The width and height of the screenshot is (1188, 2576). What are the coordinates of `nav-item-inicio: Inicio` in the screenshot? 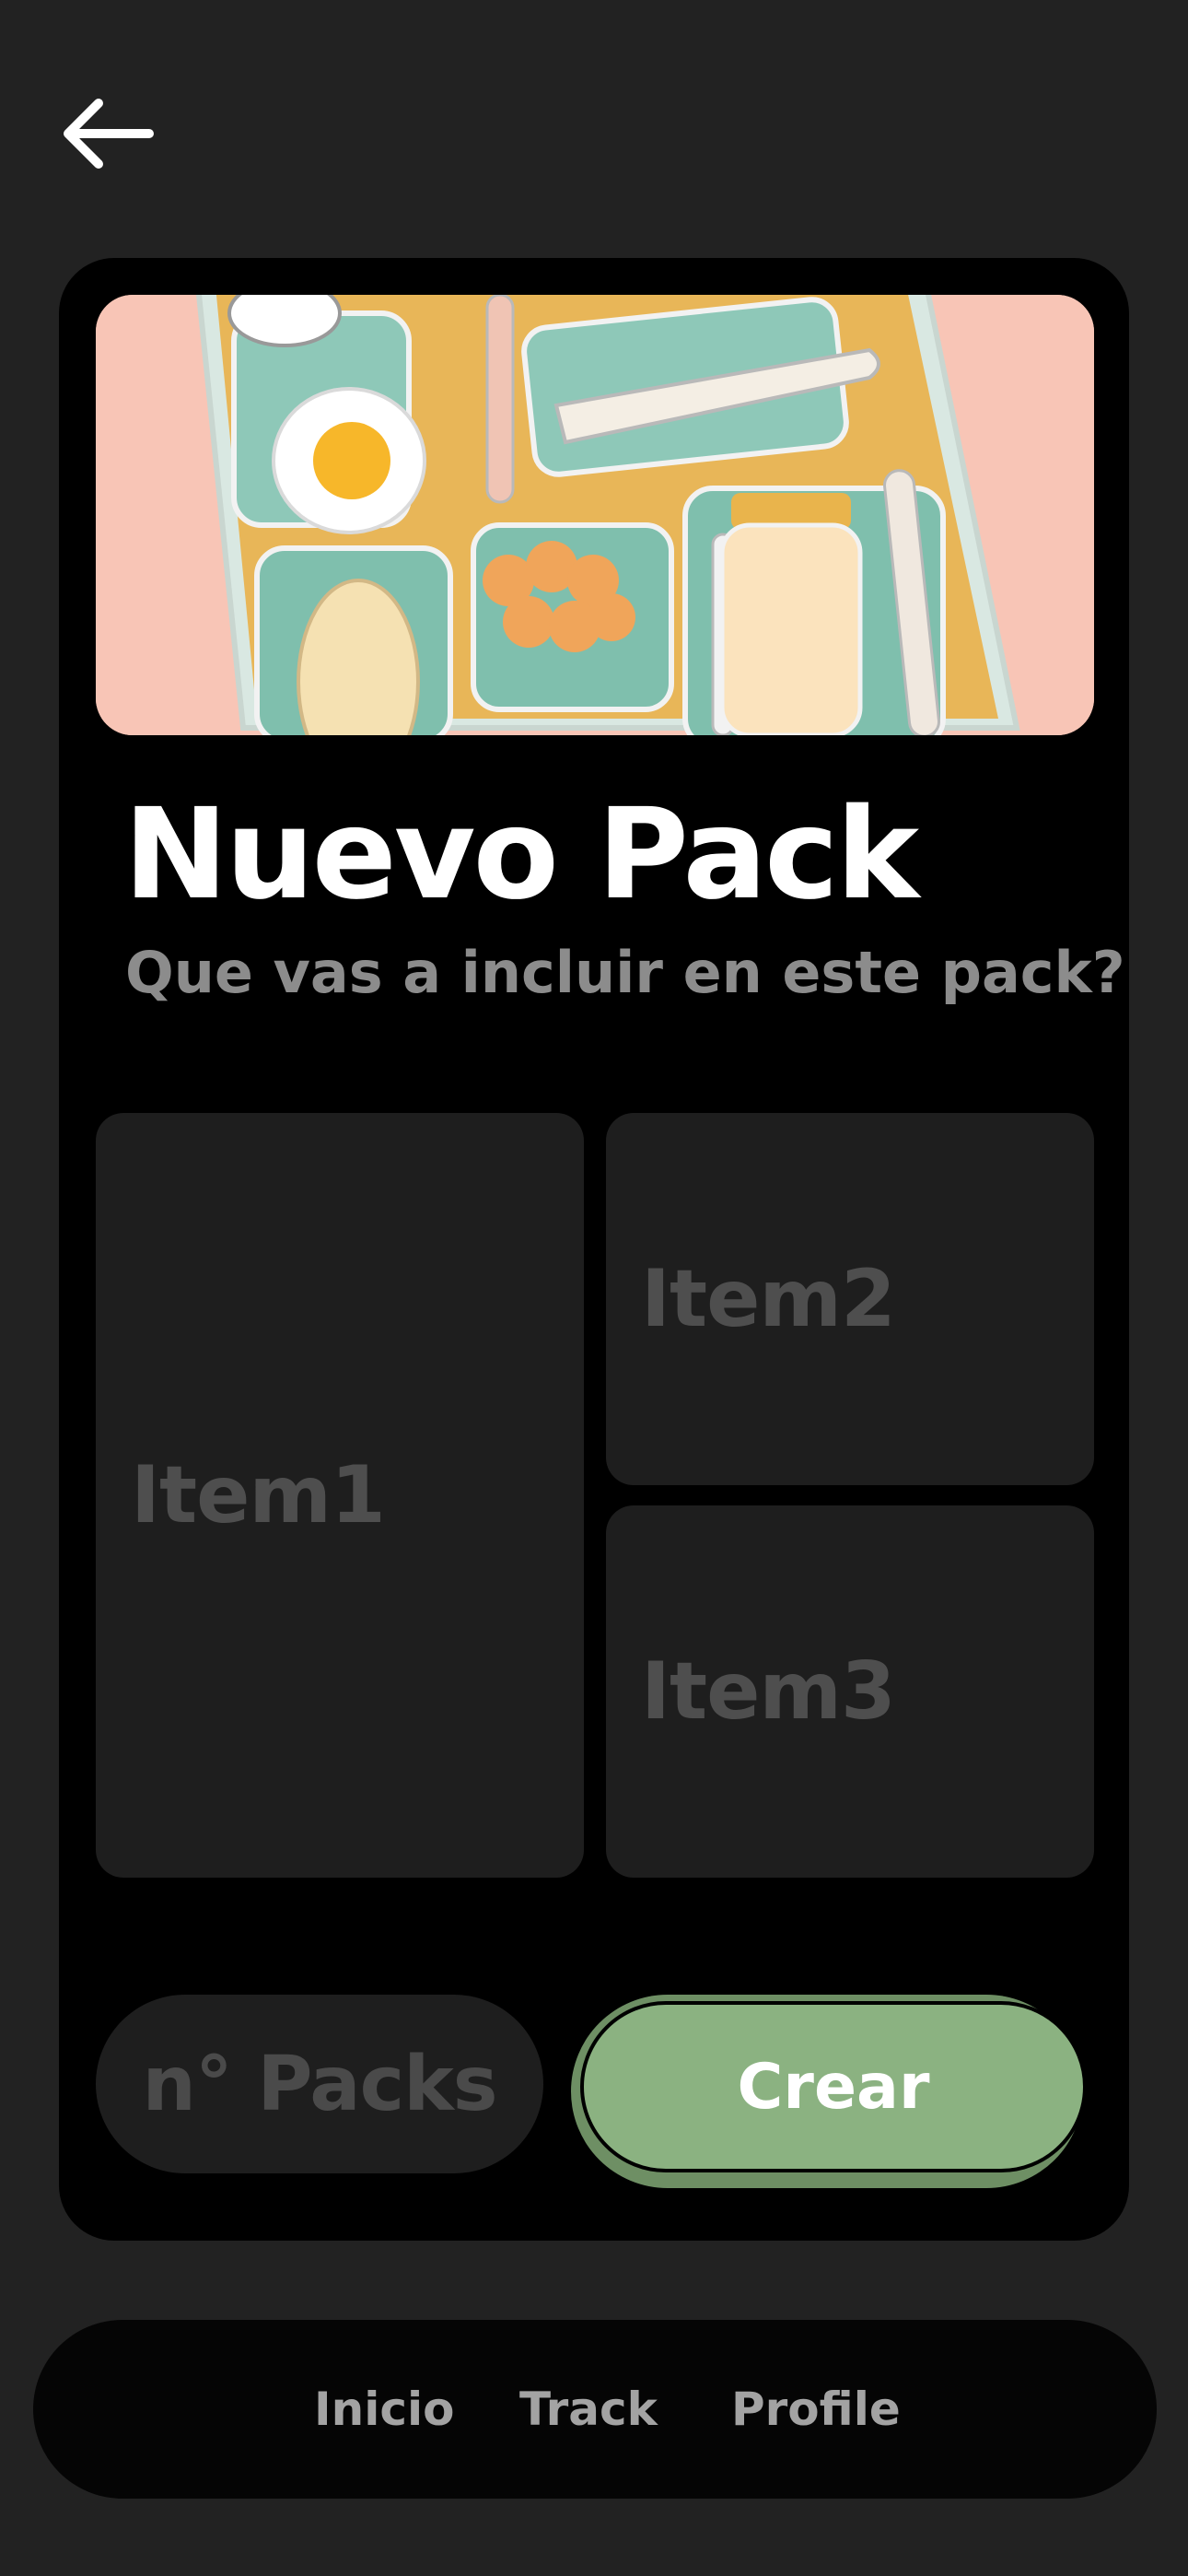 It's located at (384, 2409).